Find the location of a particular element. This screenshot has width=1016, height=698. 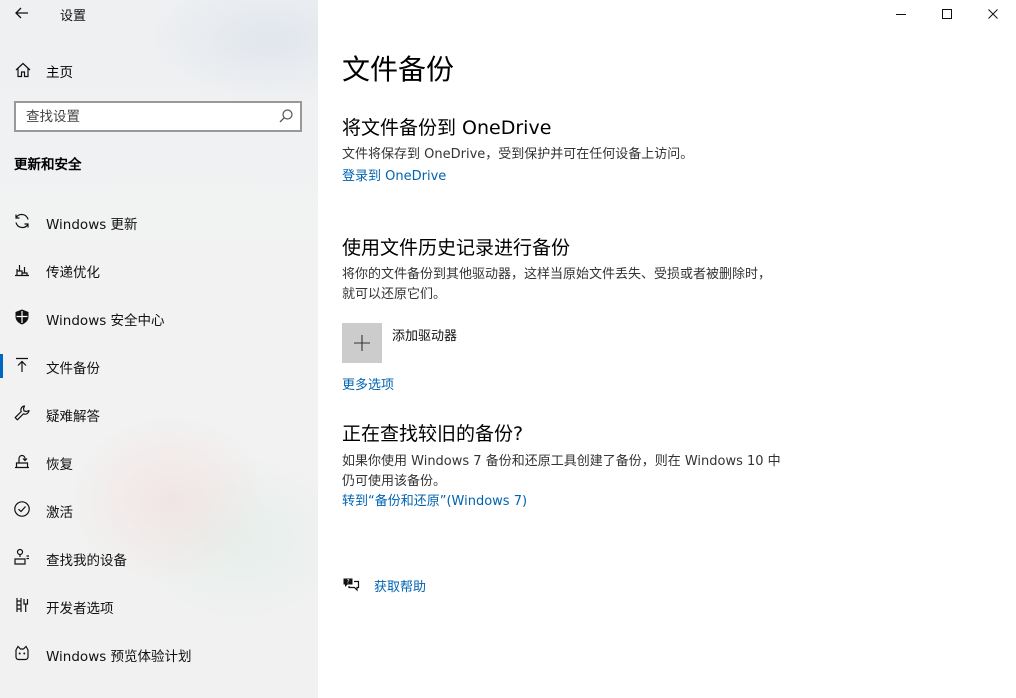

get-help-label: 获取帮助 is located at coordinates (400, 587).